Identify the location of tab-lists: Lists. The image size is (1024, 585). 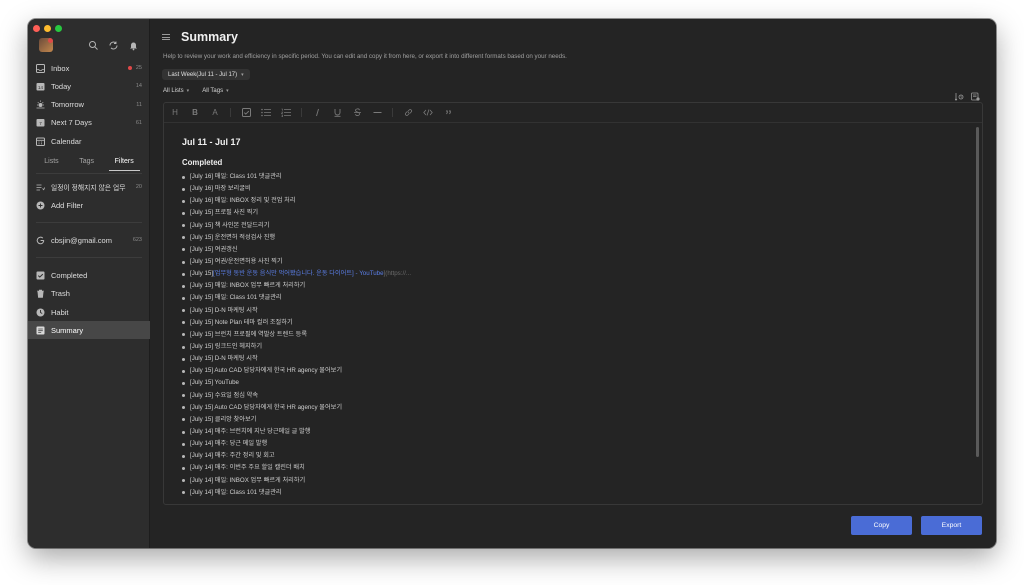
(51, 161).